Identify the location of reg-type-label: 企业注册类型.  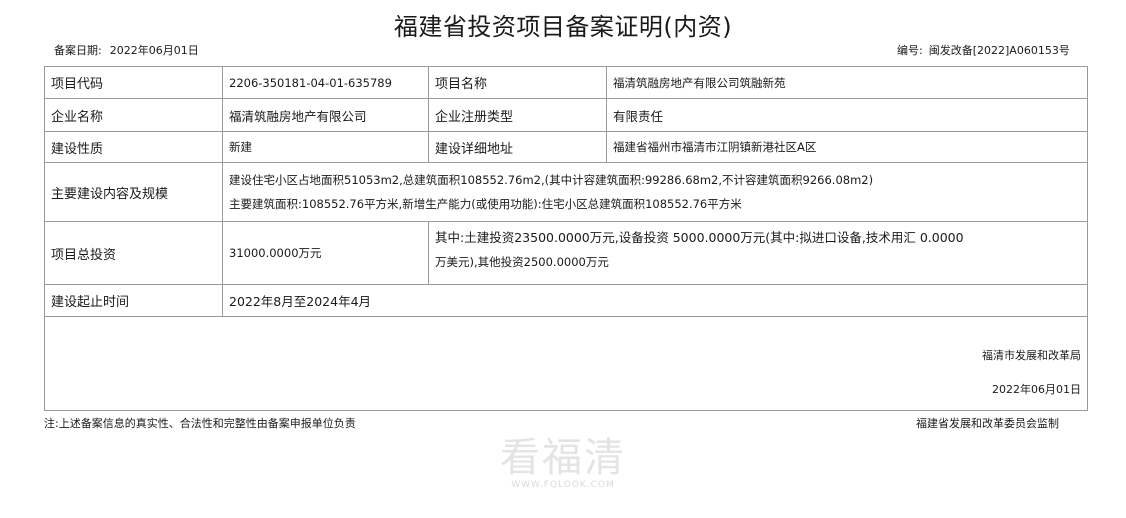
(517, 115).